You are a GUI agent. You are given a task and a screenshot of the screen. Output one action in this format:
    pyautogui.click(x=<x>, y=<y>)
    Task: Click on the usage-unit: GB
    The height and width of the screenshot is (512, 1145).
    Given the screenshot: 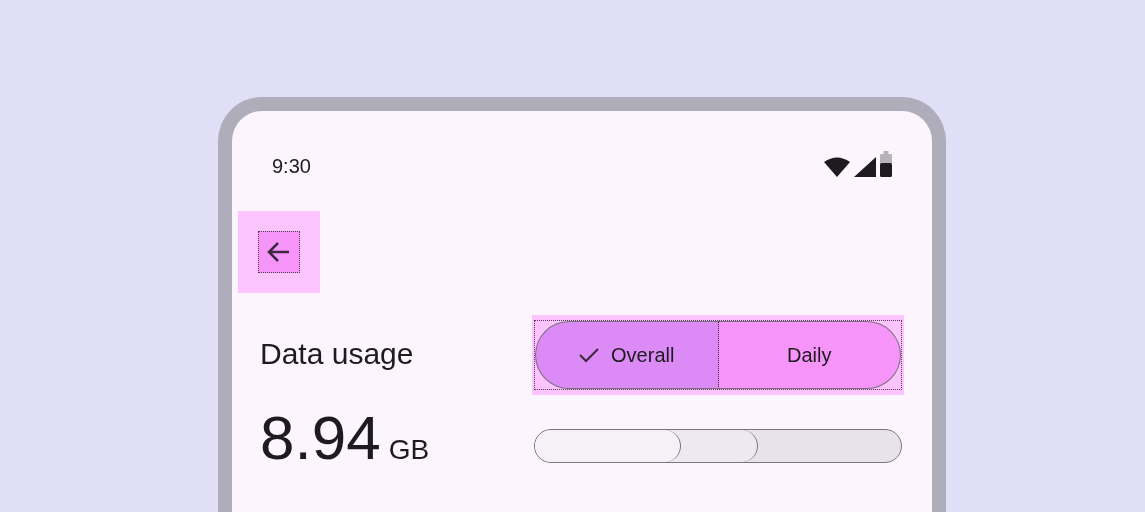 What is the action you would take?
    pyautogui.click(x=409, y=450)
    